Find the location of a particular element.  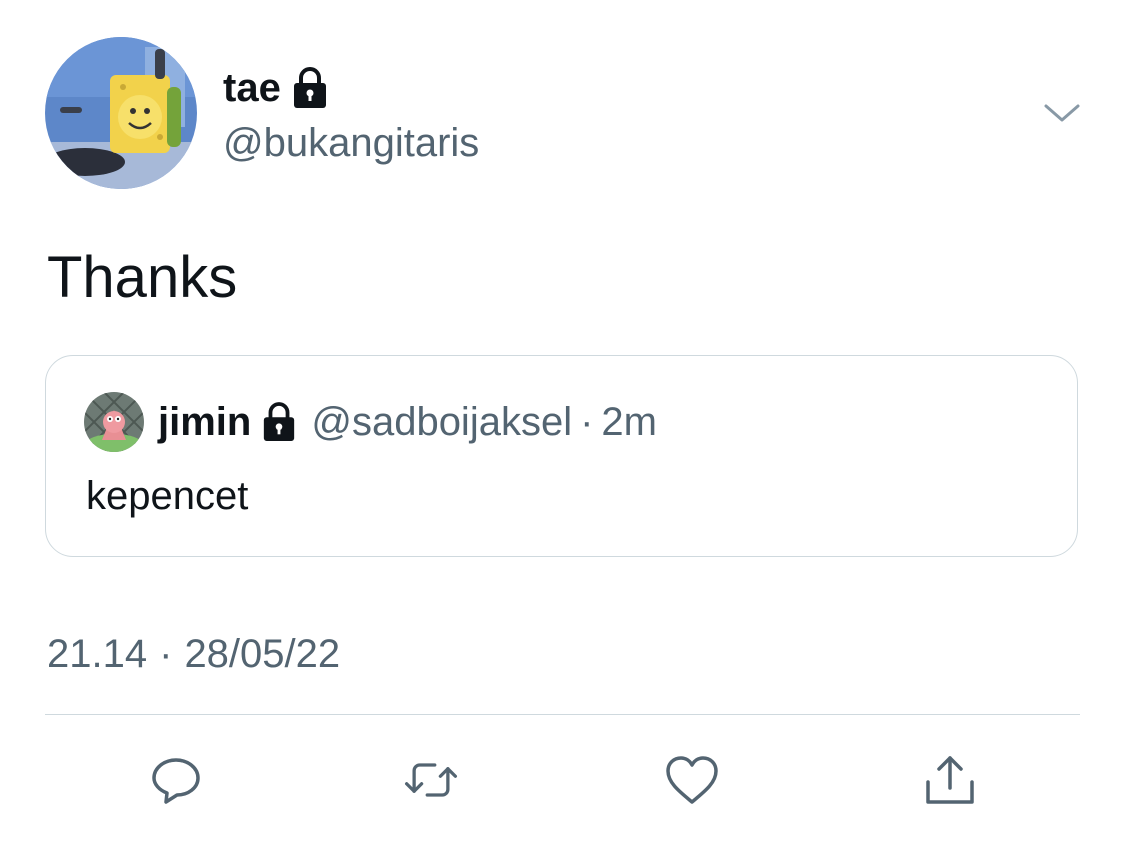

quoted-timestamp: 2m is located at coordinates (629, 421).